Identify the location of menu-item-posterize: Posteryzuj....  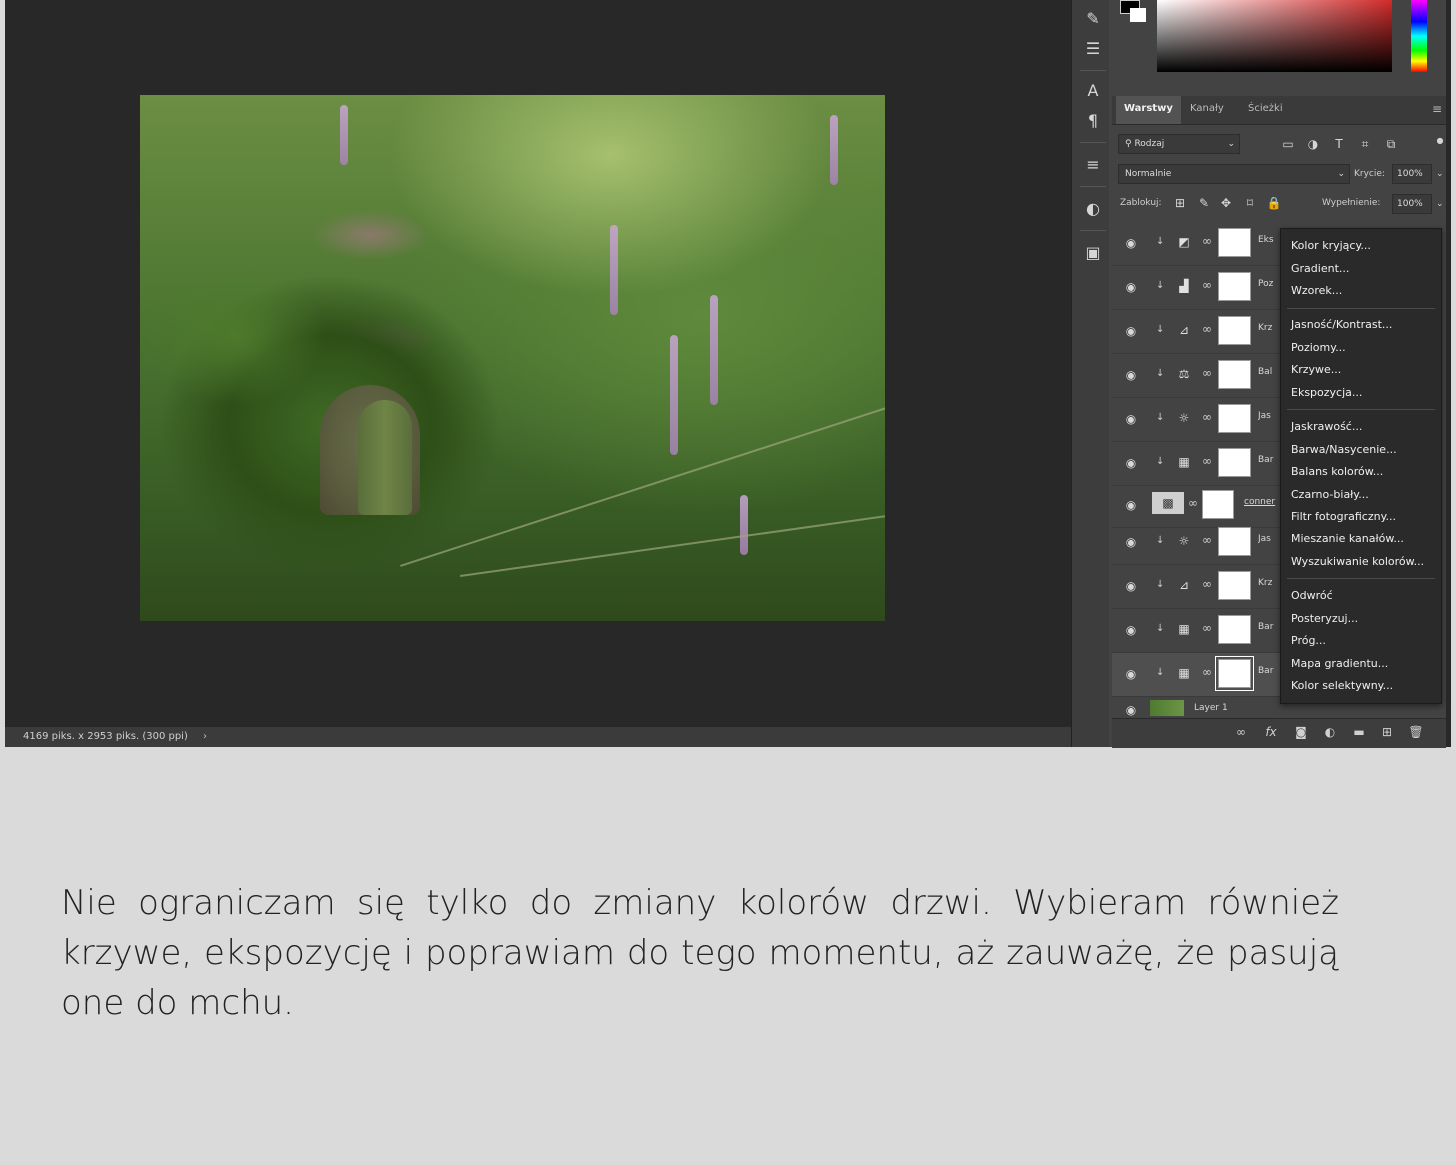
(1324, 619).